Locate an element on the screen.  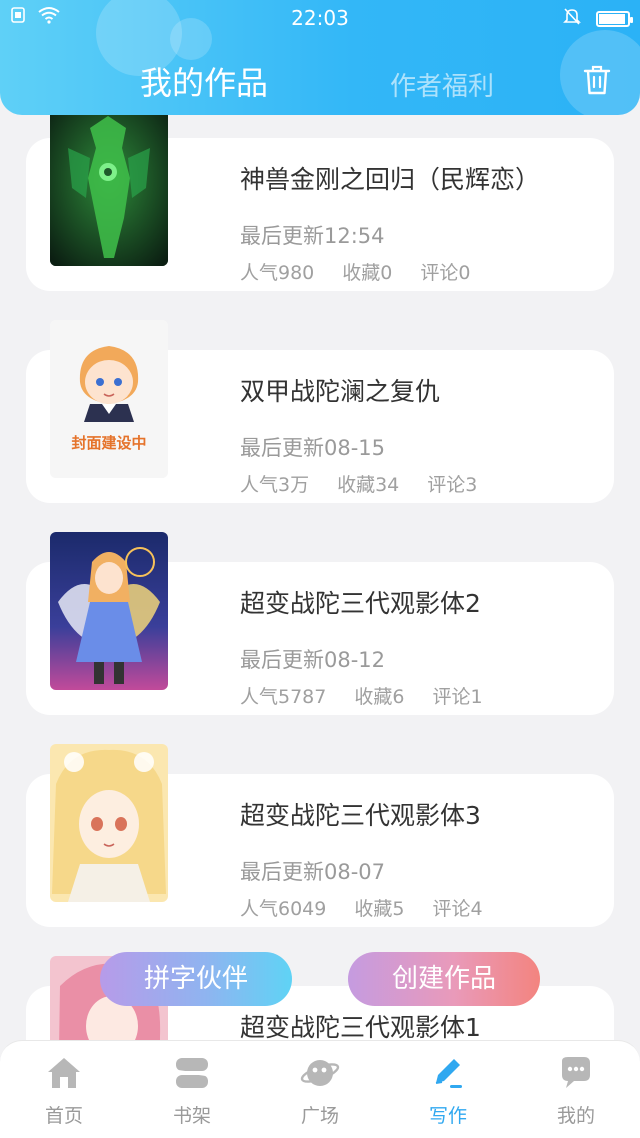
nav-write: 写作 is located at coordinates (448, 1089).